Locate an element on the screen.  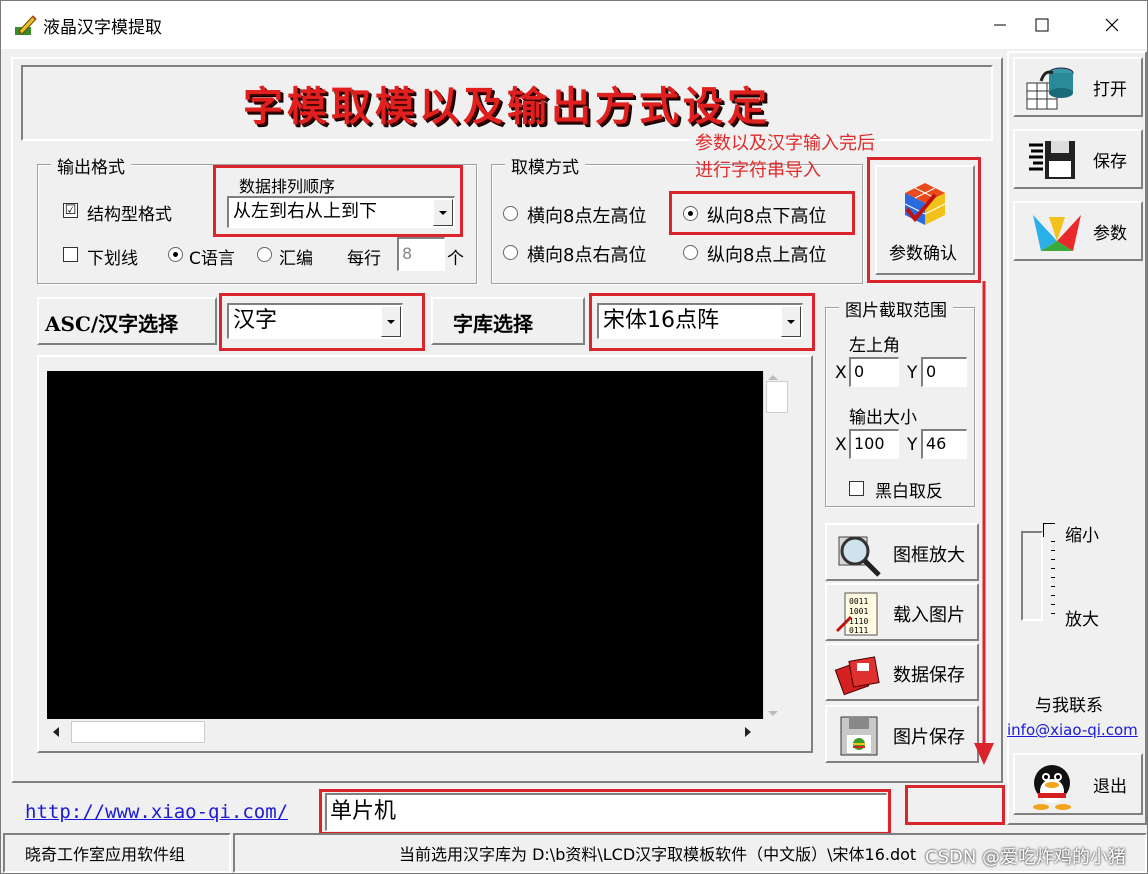
maximize-icon is located at coordinates (1042, 25).